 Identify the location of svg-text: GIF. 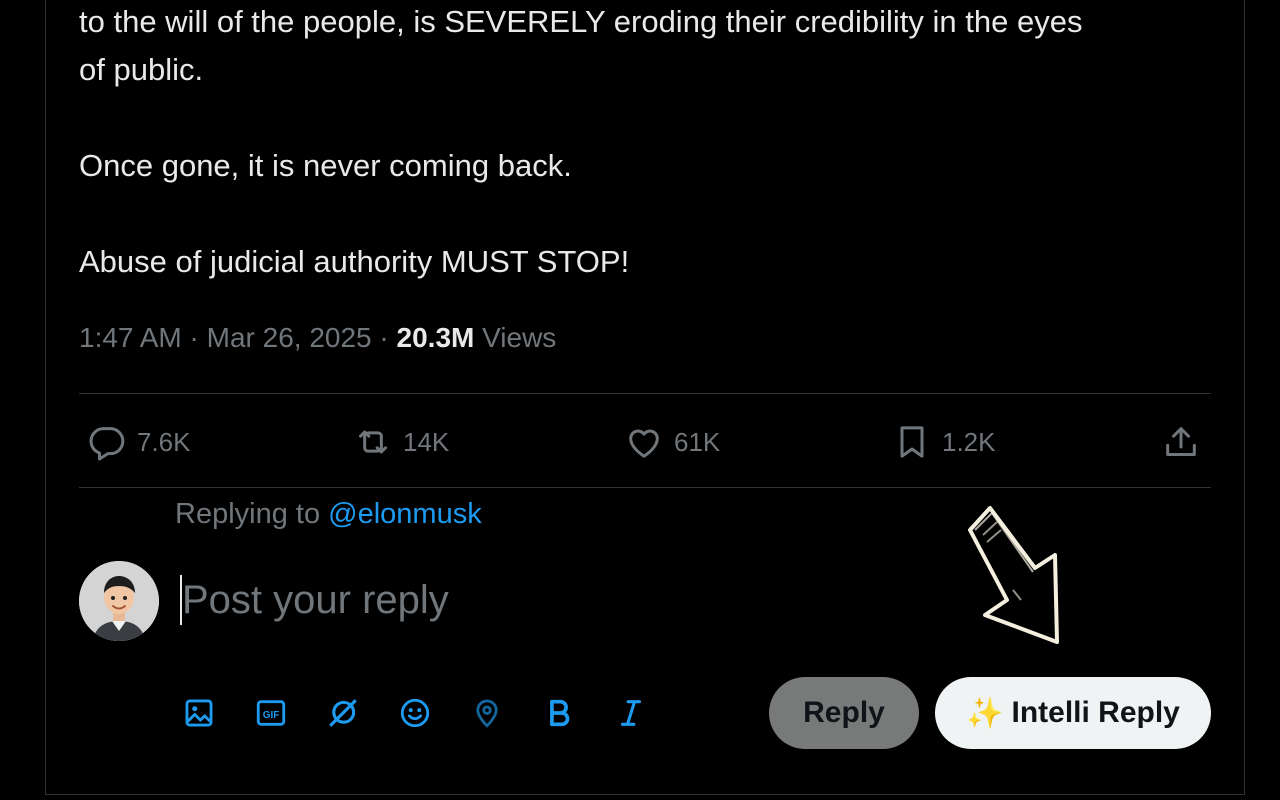
(271, 715).